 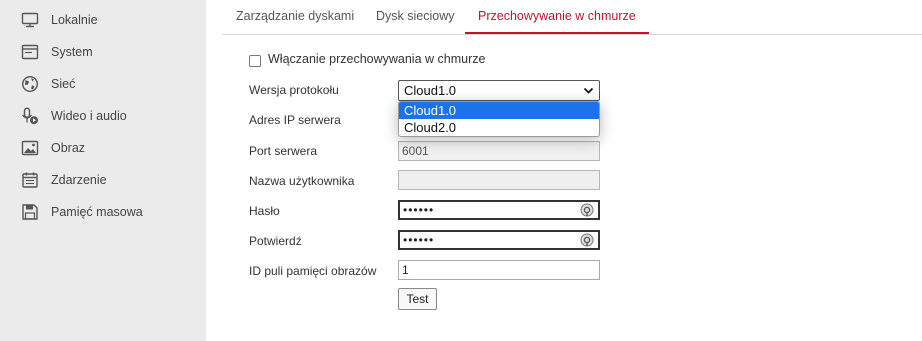 I want to click on protocol-select-value: Cloud1.0, so click(x=430, y=90).